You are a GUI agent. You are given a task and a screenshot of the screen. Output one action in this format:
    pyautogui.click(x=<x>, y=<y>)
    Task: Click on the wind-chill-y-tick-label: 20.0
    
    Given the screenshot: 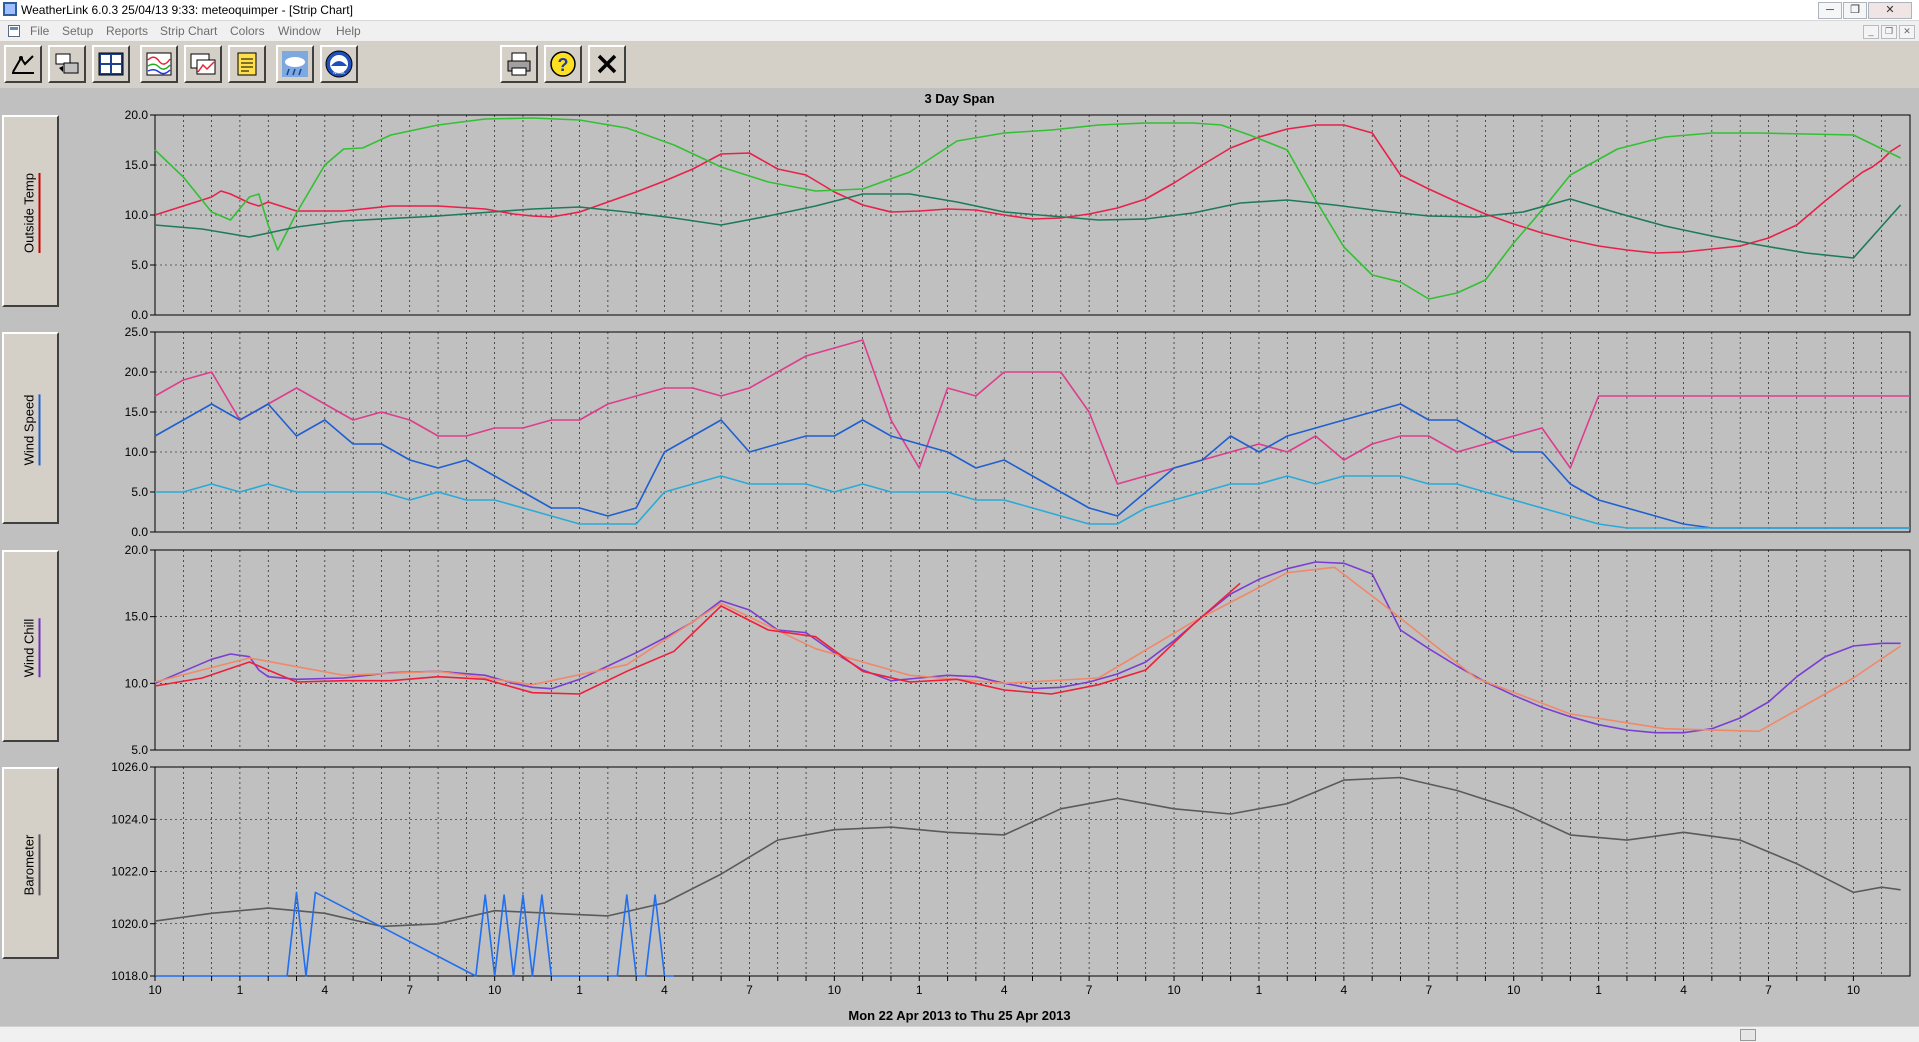 What is the action you would take?
    pyautogui.click(x=137, y=550)
    